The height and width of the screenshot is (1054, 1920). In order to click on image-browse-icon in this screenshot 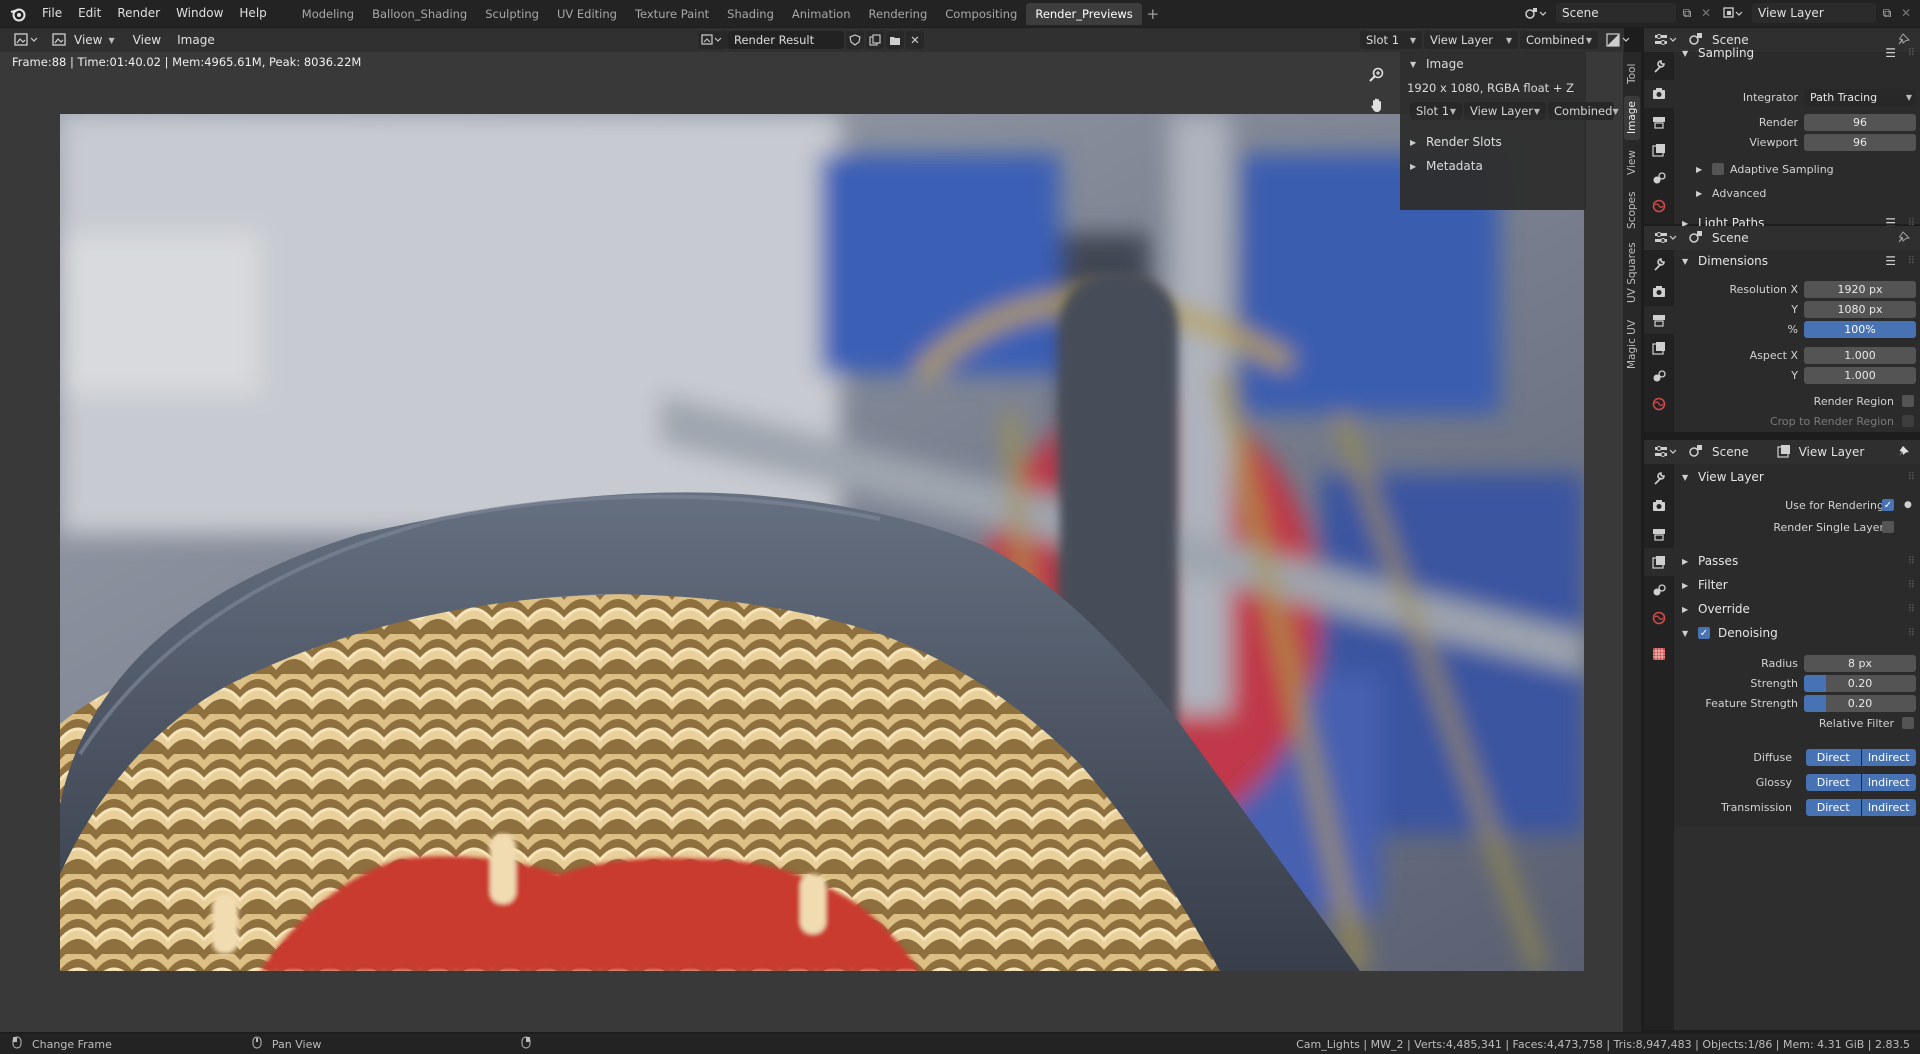, I will do `click(713, 40)`.